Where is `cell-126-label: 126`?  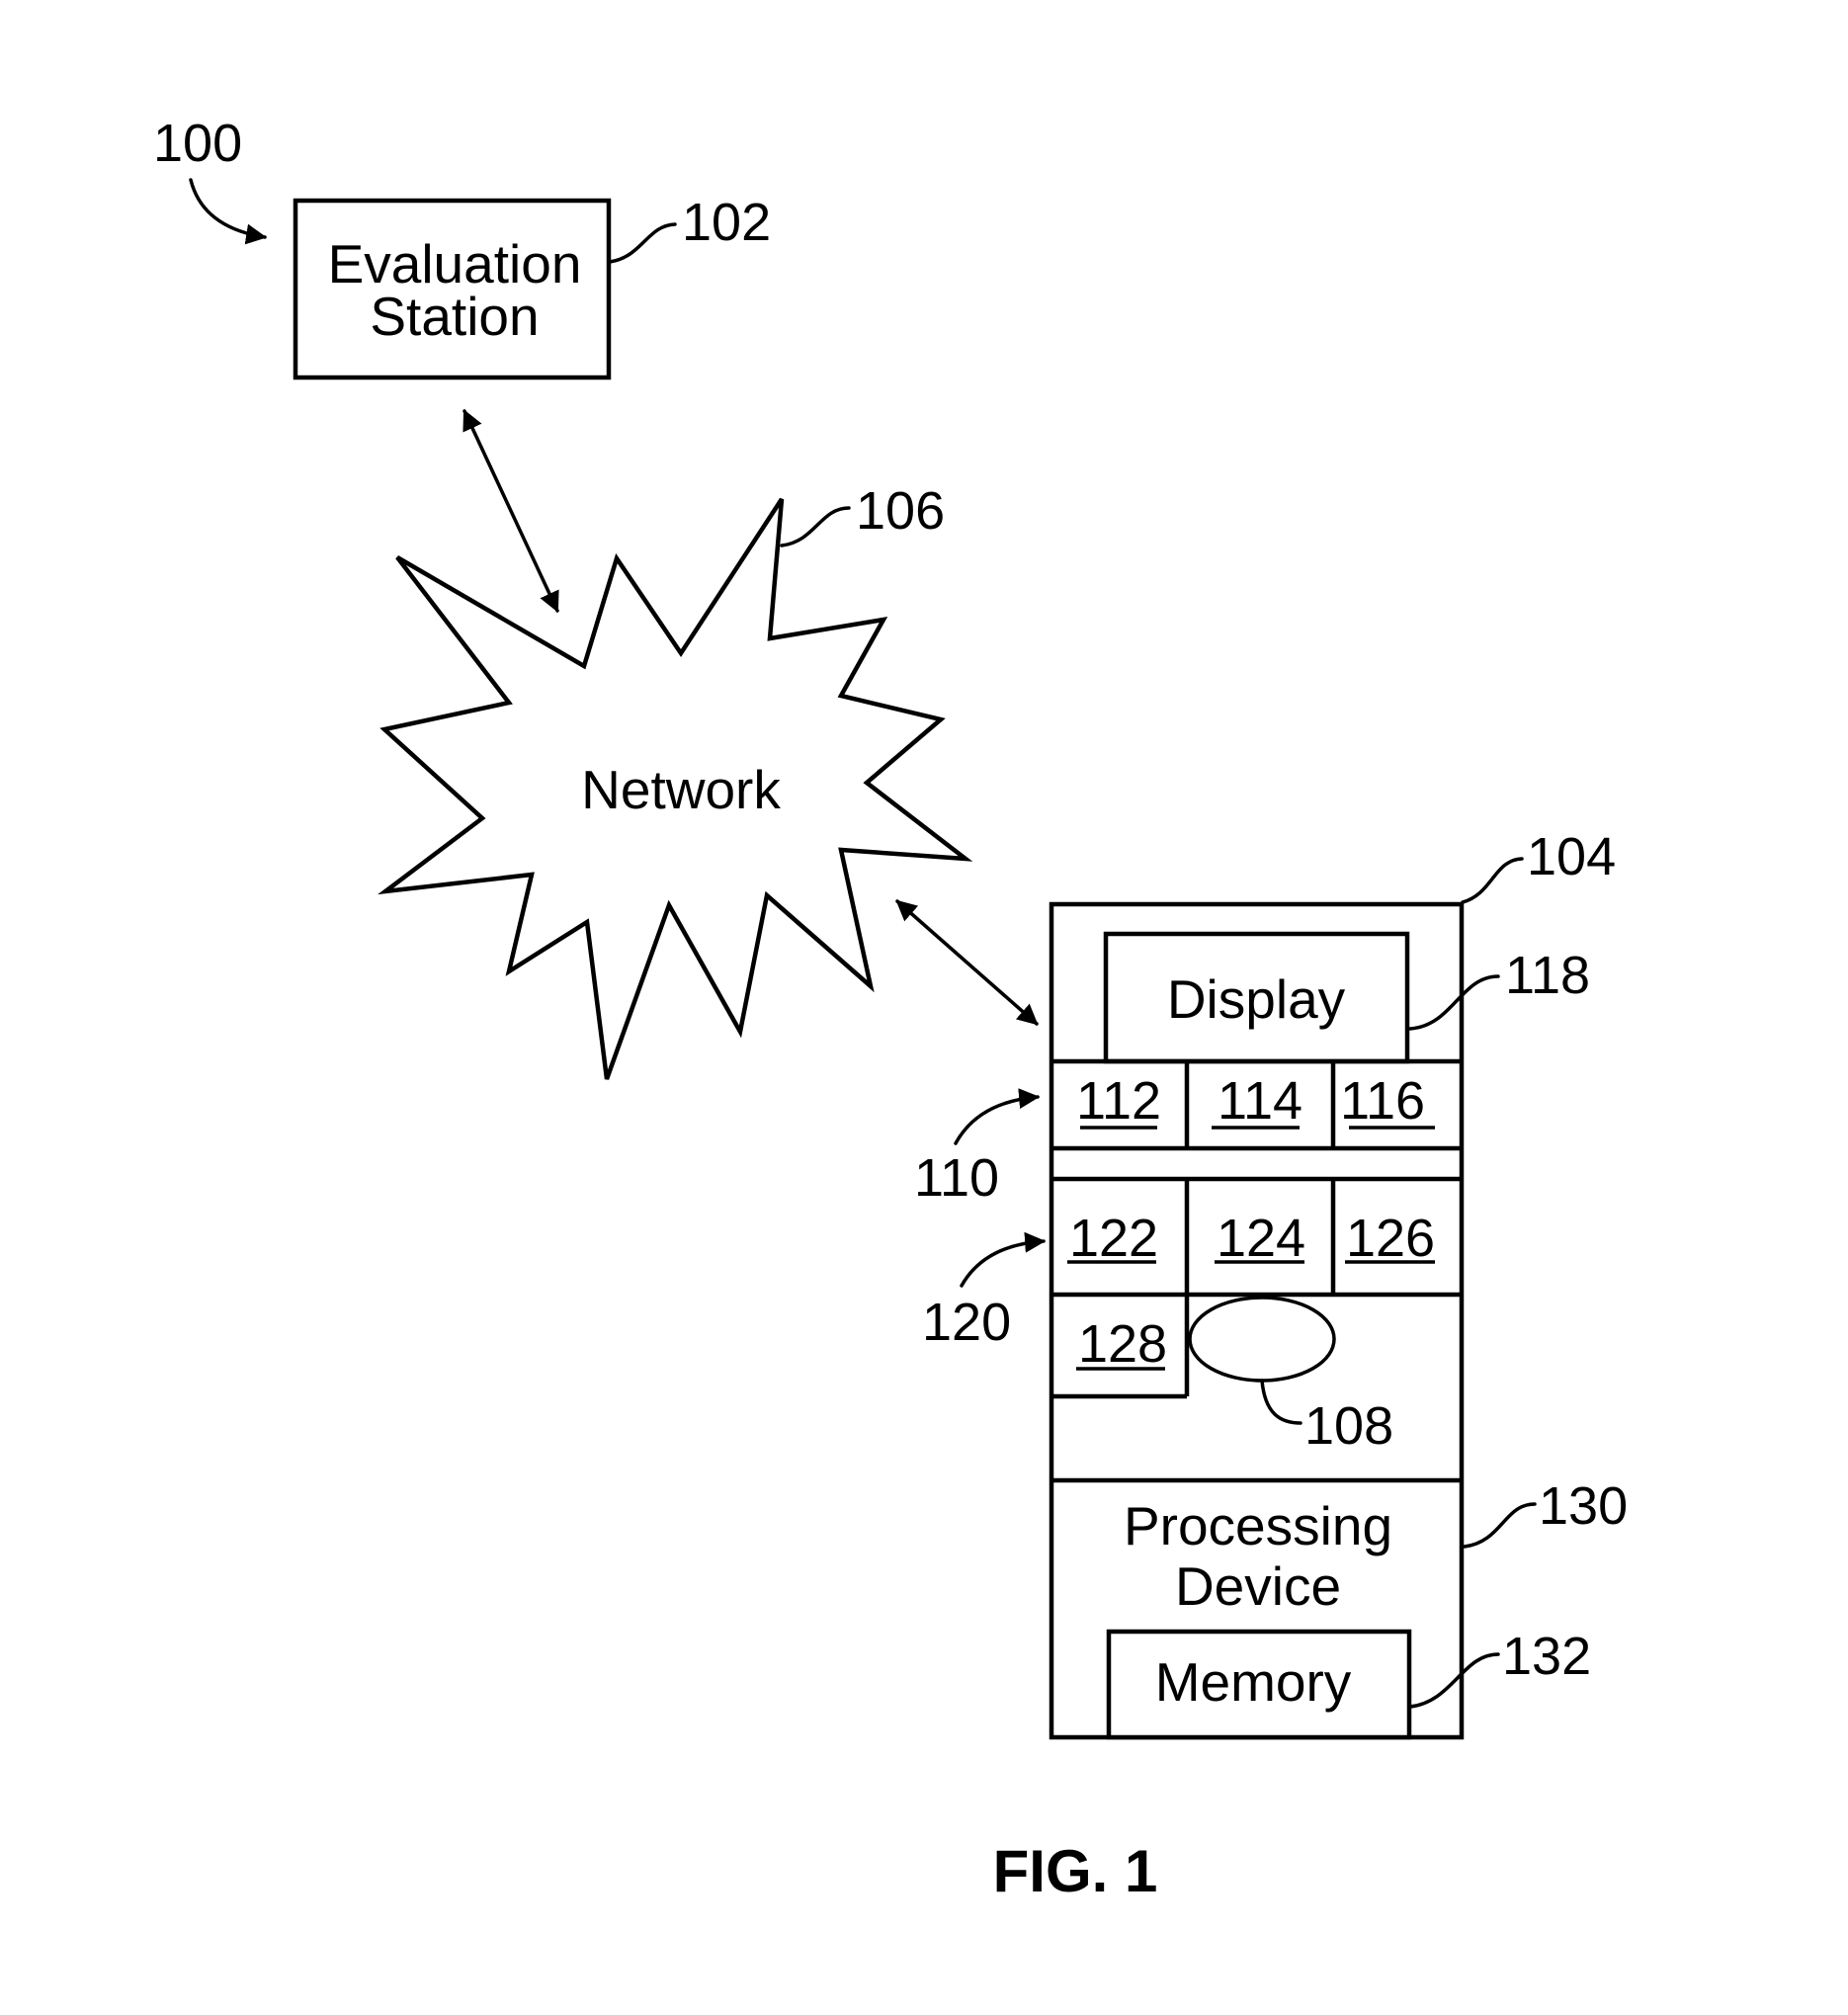
cell-126-label: 126 is located at coordinates (1390, 1238).